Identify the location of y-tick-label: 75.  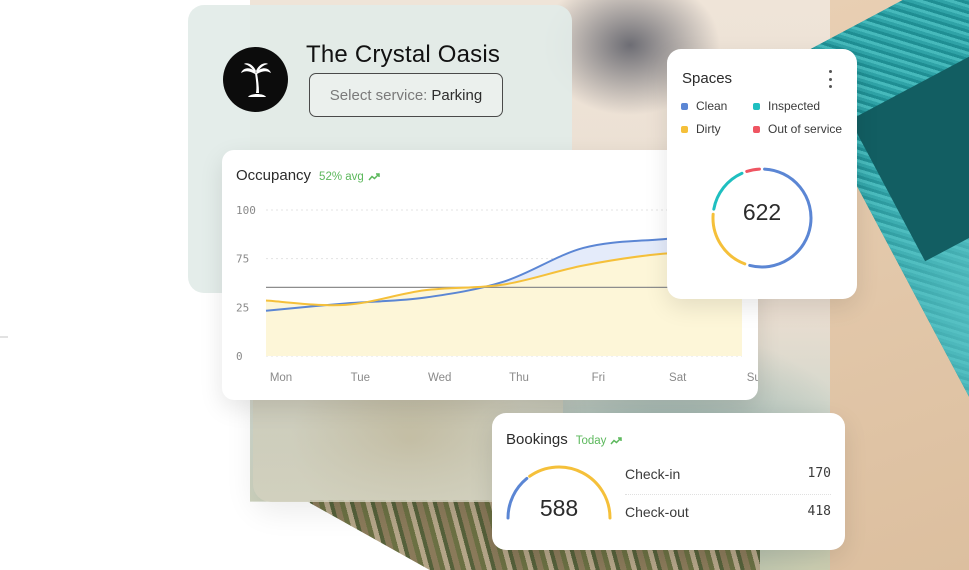
(242, 259).